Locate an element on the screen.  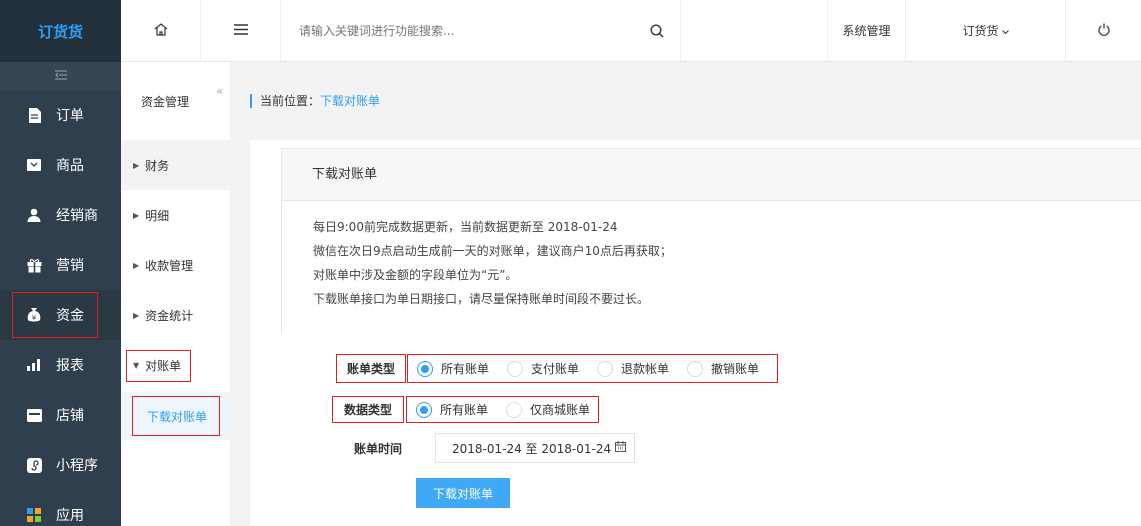
sidebar-item-label: 报表 is located at coordinates (70, 366).